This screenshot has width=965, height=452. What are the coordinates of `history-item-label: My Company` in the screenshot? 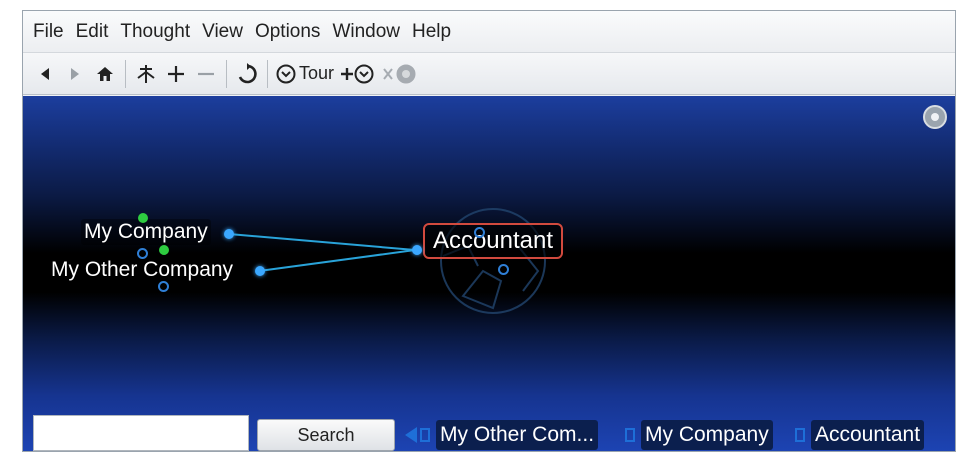 It's located at (707, 435).